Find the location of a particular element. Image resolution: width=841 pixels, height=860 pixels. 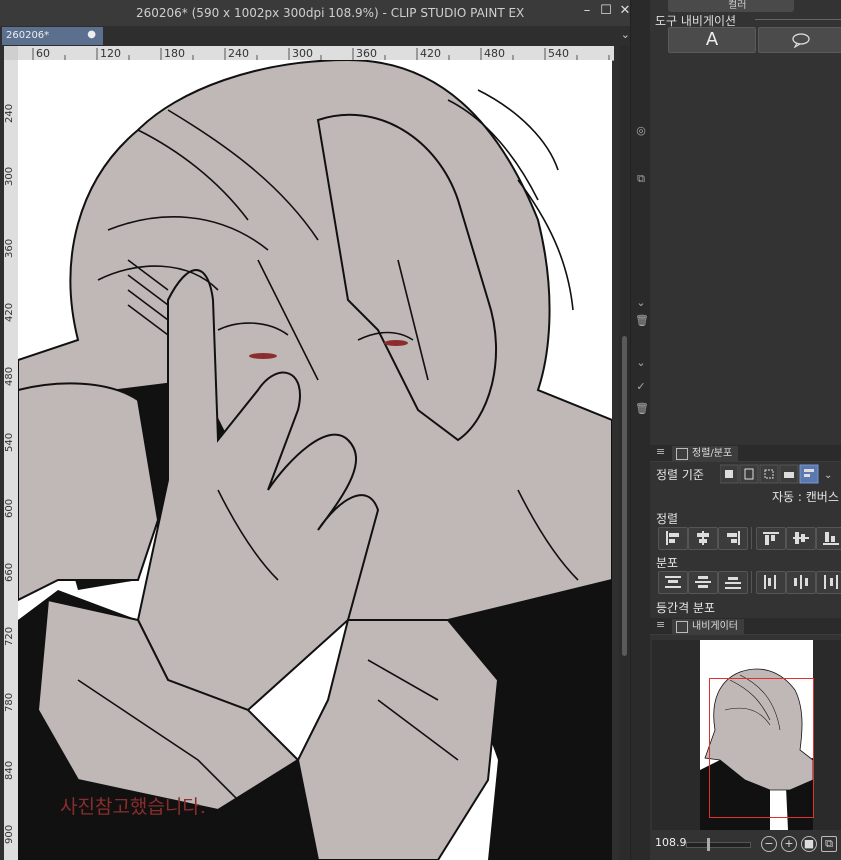

ruler-top-label: 420 is located at coordinates (430, 53).